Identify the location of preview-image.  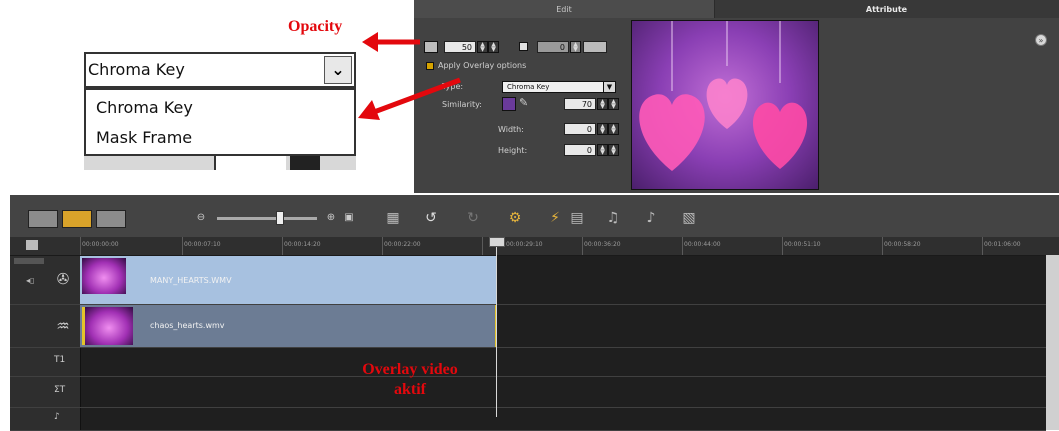
(725, 105).